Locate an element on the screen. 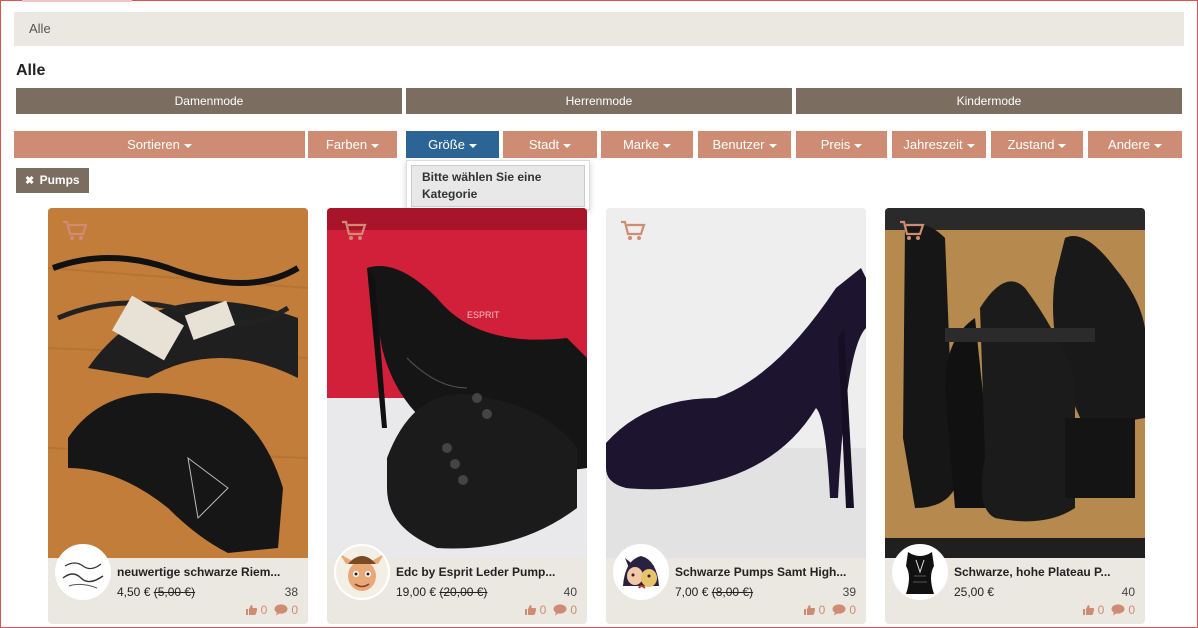 This screenshot has height=628, width=1198. filter-label: Farben is located at coordinates (346, 144).